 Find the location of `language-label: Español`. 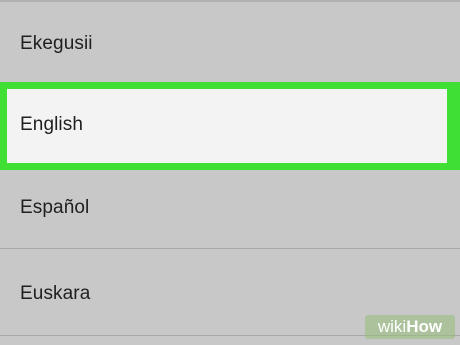

language-label: Español is located at coordinates (55, 207).